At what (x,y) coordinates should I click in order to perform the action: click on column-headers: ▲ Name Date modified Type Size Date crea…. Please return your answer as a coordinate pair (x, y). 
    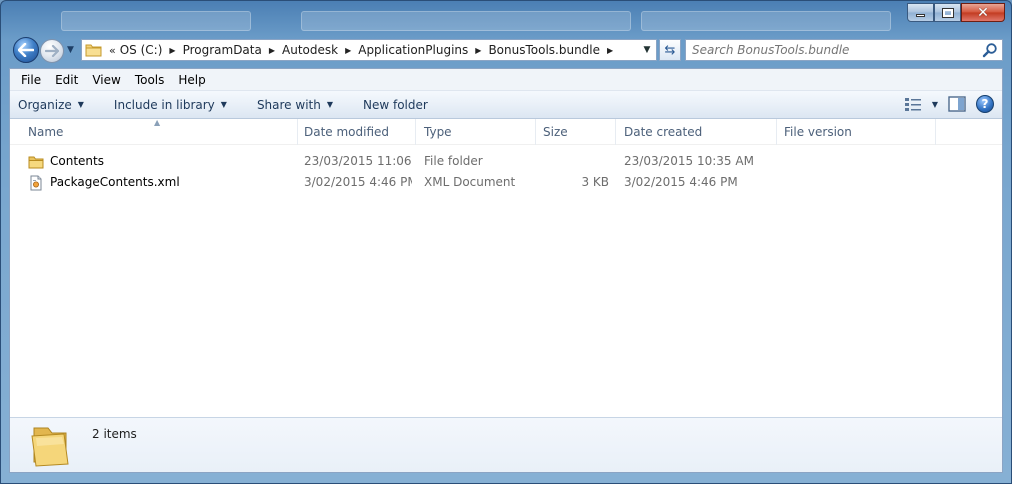
    Looking at the image, I should click on (506, 131).